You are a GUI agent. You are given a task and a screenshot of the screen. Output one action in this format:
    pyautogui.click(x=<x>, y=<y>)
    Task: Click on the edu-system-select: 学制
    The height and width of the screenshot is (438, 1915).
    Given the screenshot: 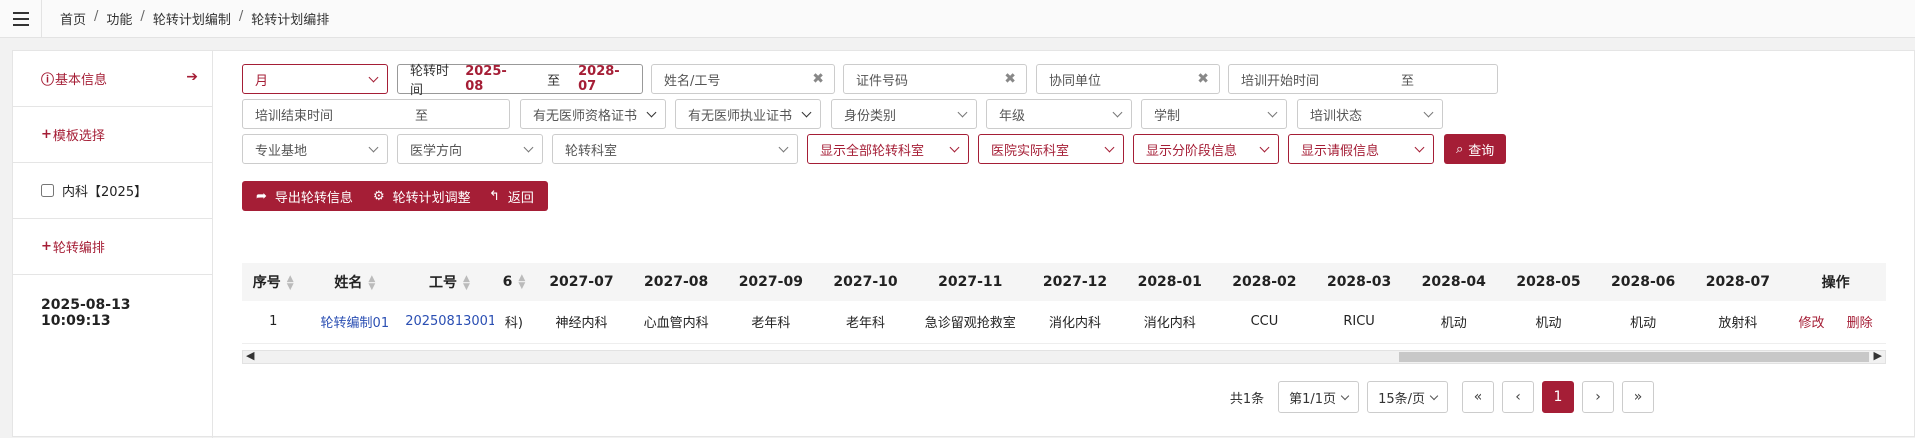 What is the action you would take?
    pyautogui.click(x=1214, y=114)
    